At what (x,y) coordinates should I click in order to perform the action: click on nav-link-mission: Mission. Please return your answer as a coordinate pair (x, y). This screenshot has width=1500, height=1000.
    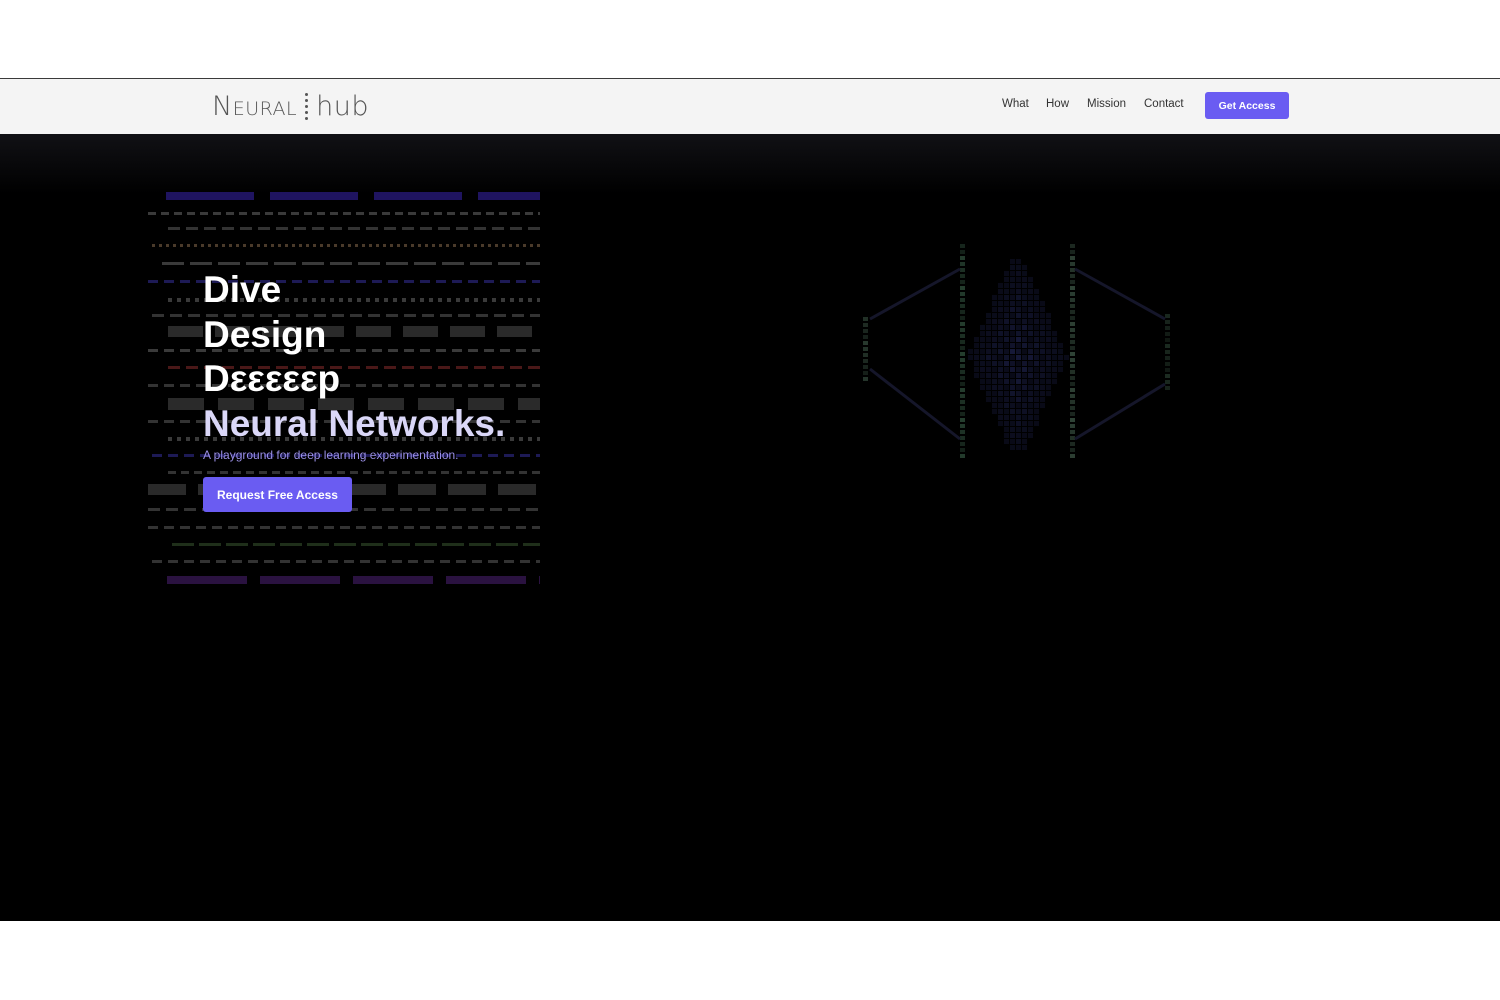
    Looking at the image, I should click on (1106, 104).